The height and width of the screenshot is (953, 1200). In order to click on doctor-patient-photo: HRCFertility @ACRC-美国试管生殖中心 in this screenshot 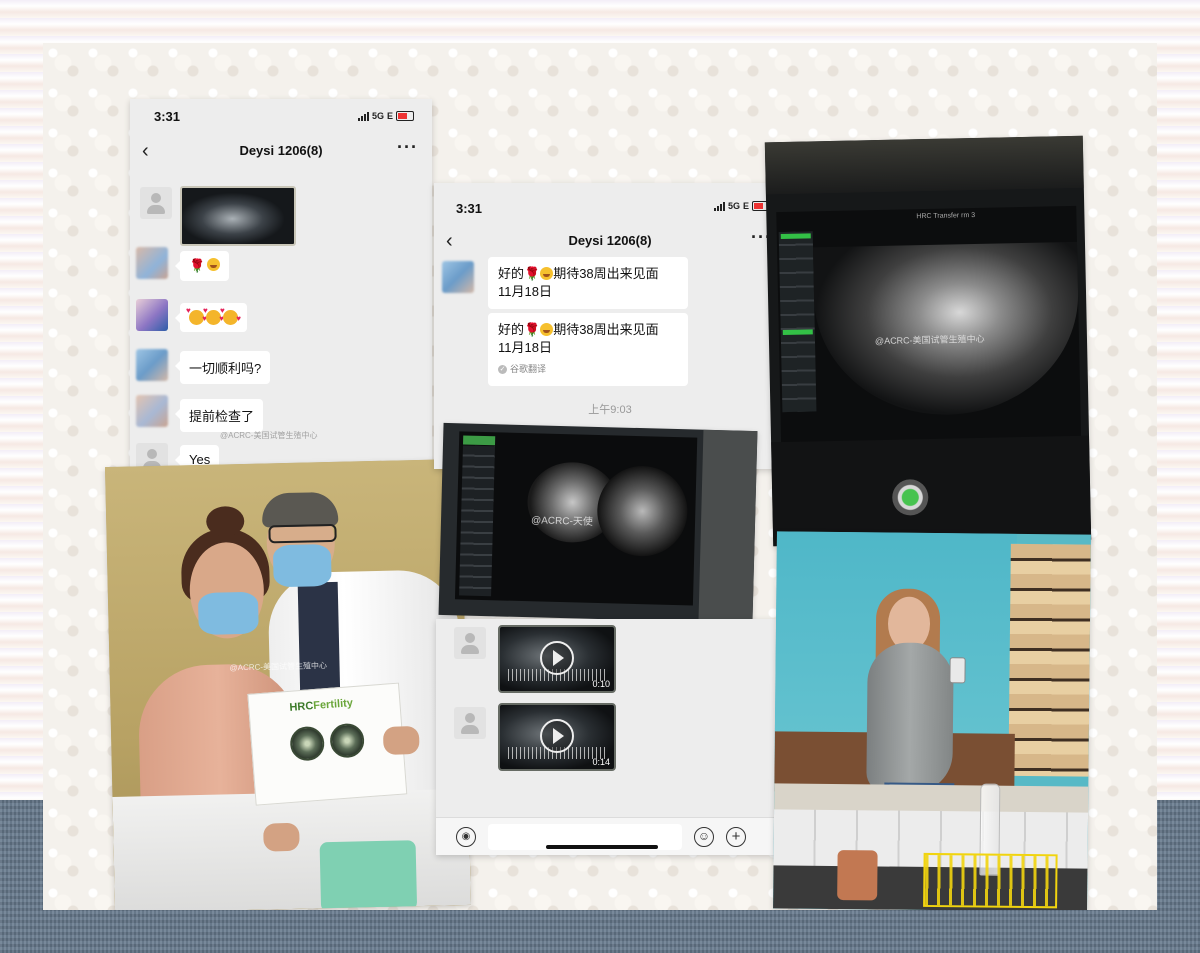, I will do `click(288, 684)`.